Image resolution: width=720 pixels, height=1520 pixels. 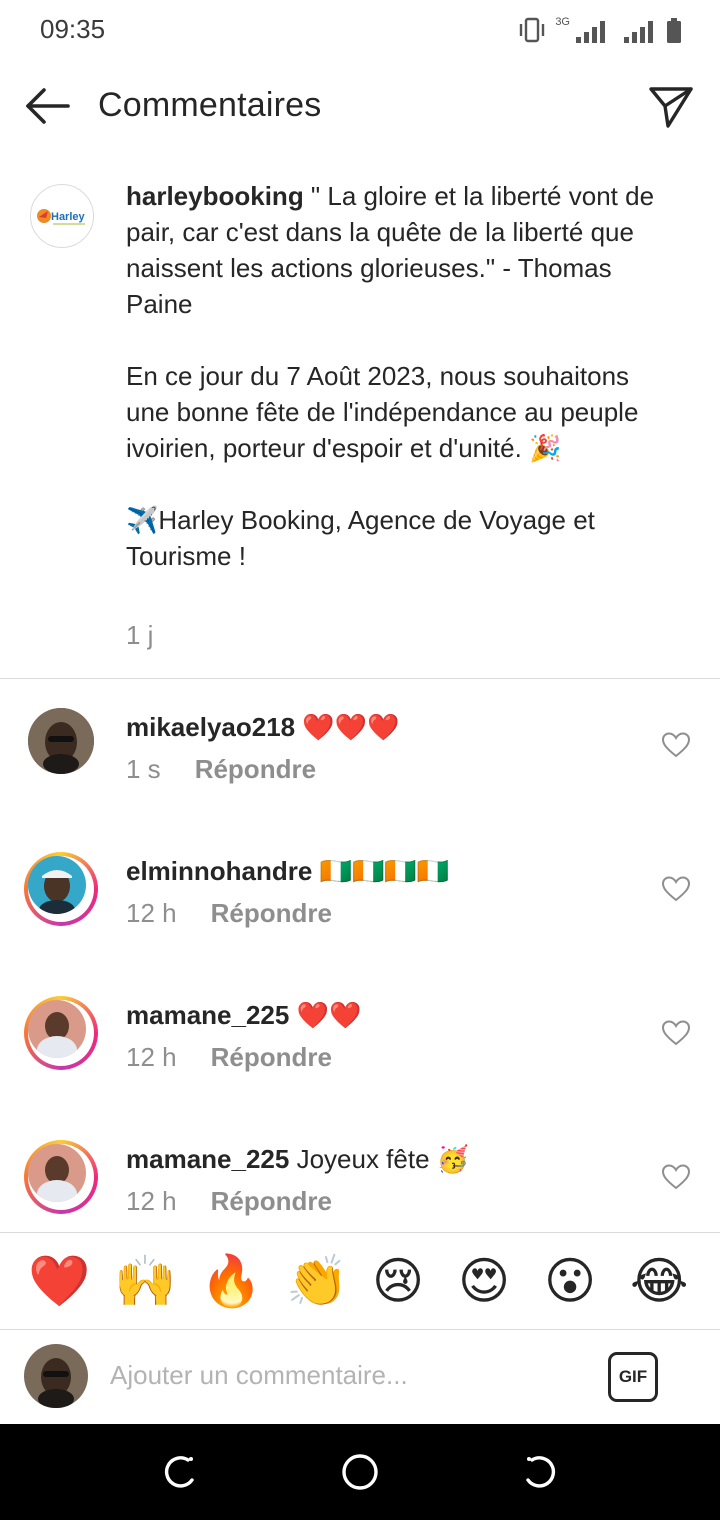 What do you see at coordinates (671, 107) in the screenshot?
I see `paper-plane-icon` at bounding box center [671, 107].